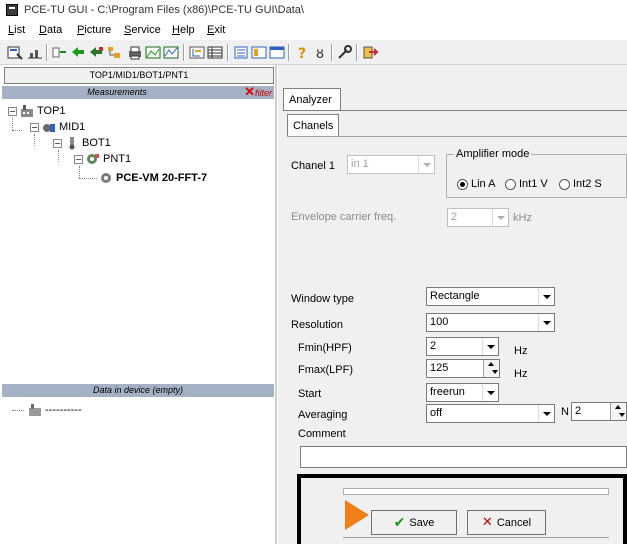  What do you see at coordinates (215, 52) in the screenshot?
I see `table-icon` at bounding box center [215, 52].